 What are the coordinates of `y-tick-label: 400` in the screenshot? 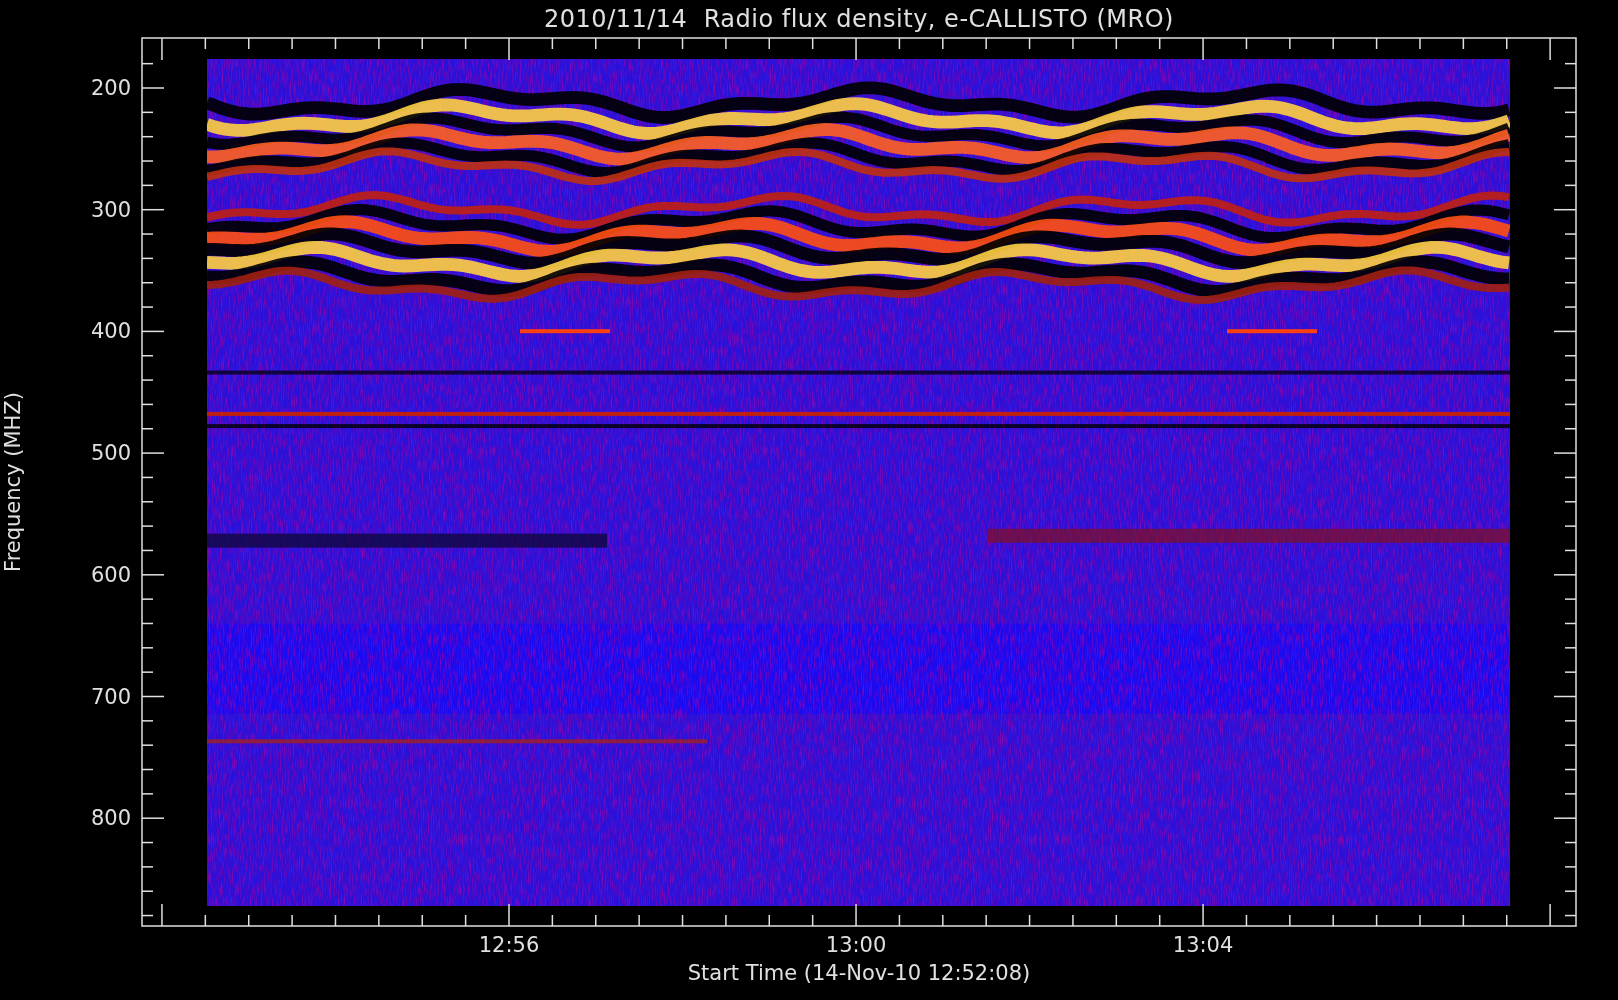 It's located at (110, 331).